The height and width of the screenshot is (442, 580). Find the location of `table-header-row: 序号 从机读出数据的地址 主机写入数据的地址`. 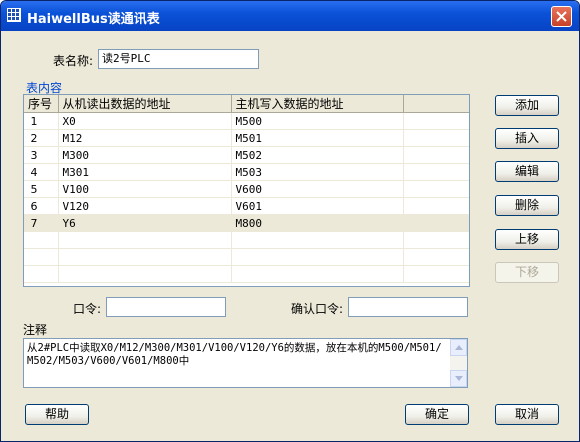

table-header-row: 序号 从机读出数据的地址 主机写入数据的地址 is located at coordinates (246, 104).